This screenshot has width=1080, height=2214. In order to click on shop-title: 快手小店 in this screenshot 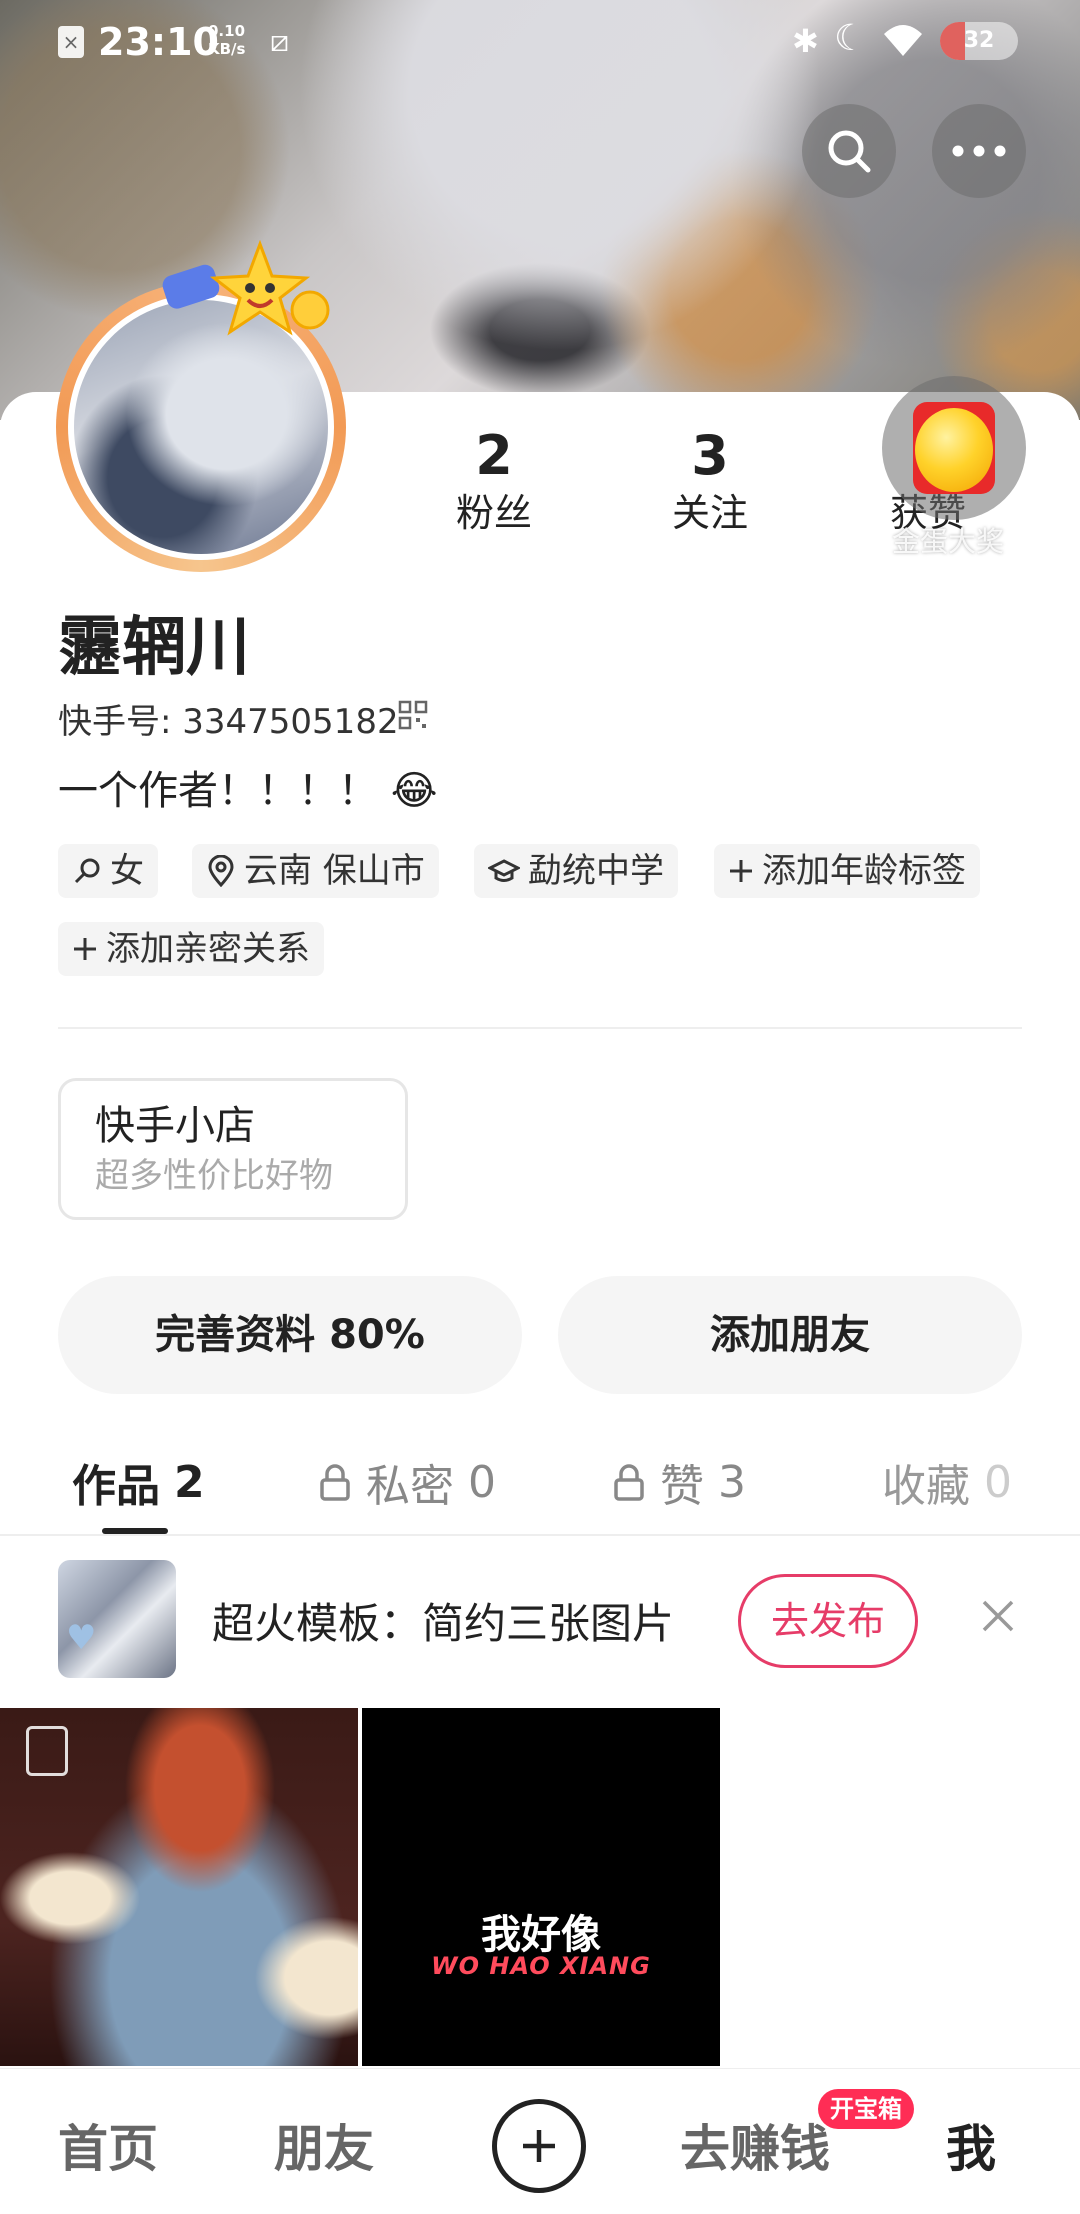, I will do `click(175, 1126)`.